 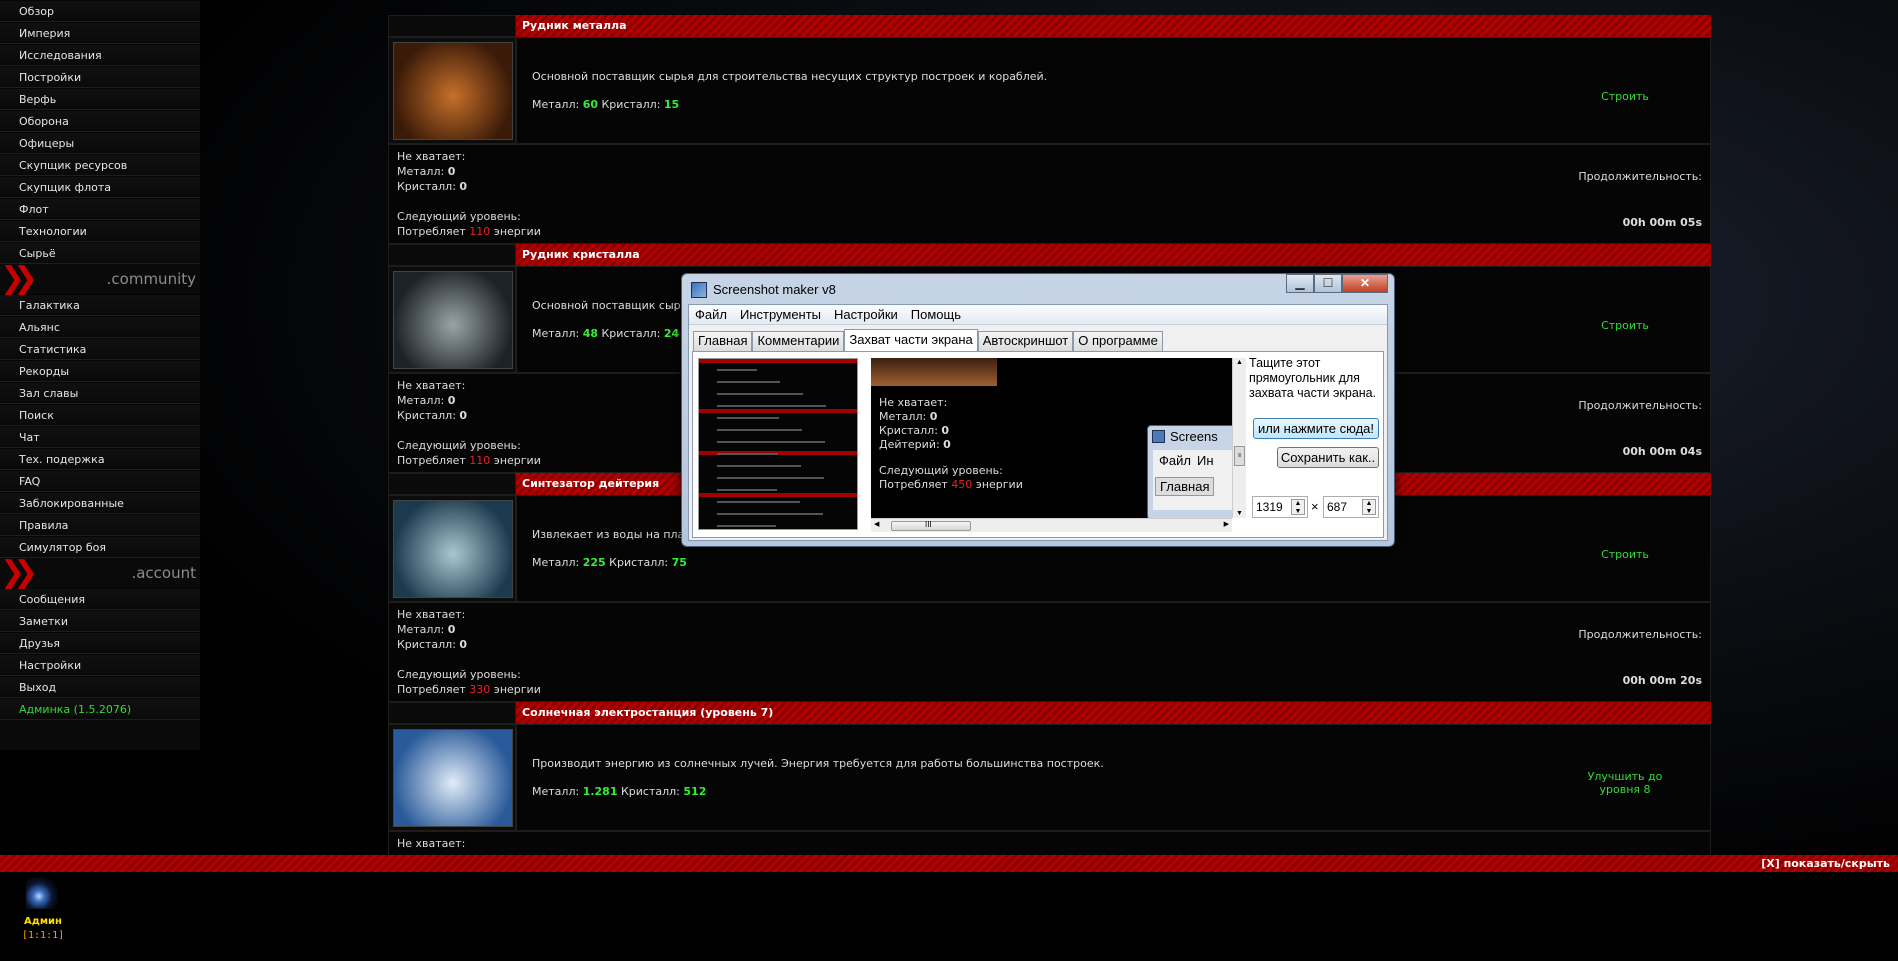 I want to click on build-button: Улучшить до уровня 8, so click(x=1625, y=783).